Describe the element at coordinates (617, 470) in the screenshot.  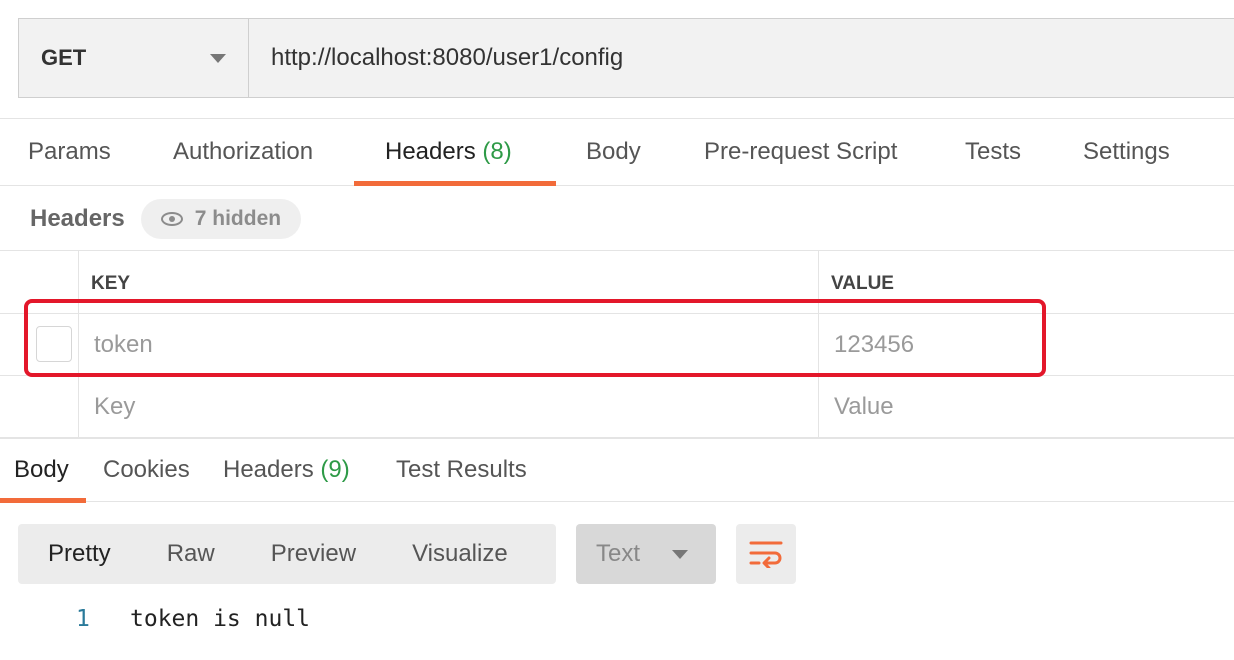
I see `response-tabs: Body Cookies Headers (9) Test Results` at that location.